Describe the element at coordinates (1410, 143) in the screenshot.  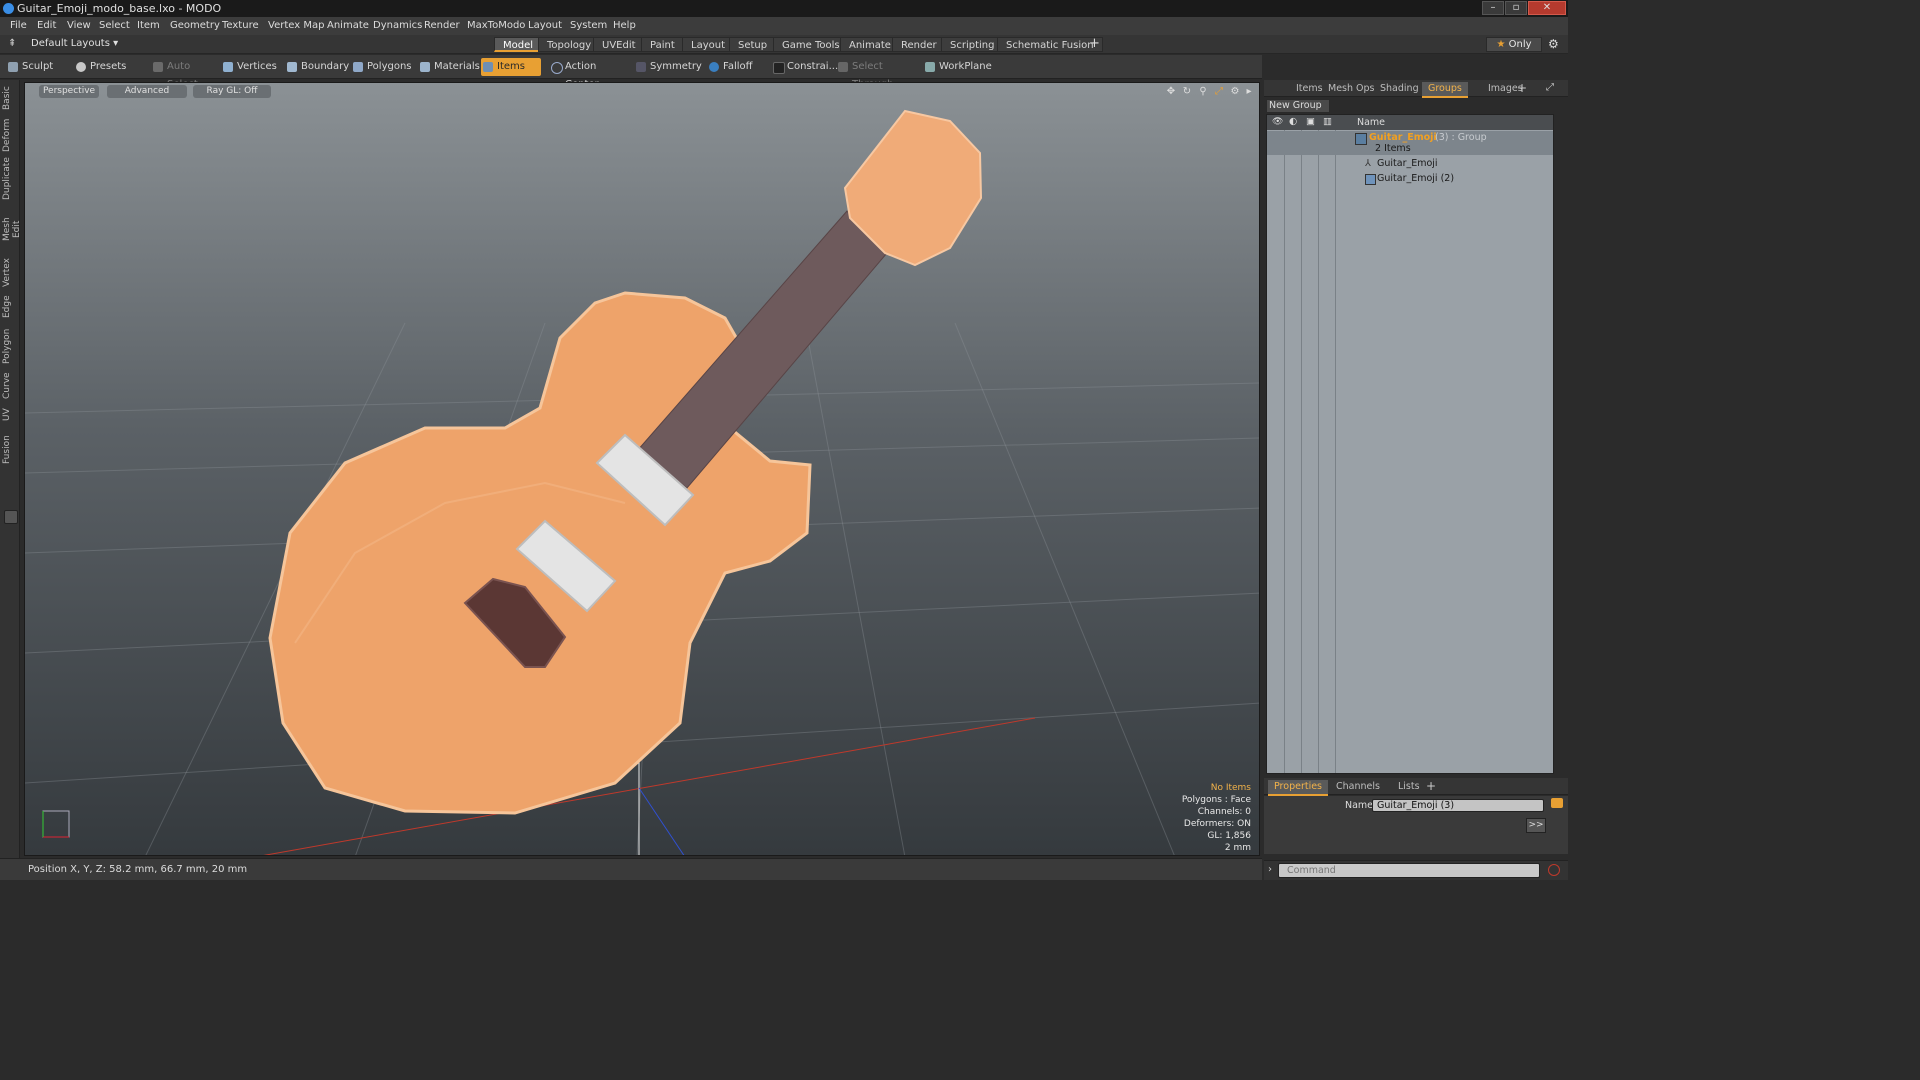
I see `tree-row-group: Guitar_Emoji (3) : Group 2 Items` at that location.